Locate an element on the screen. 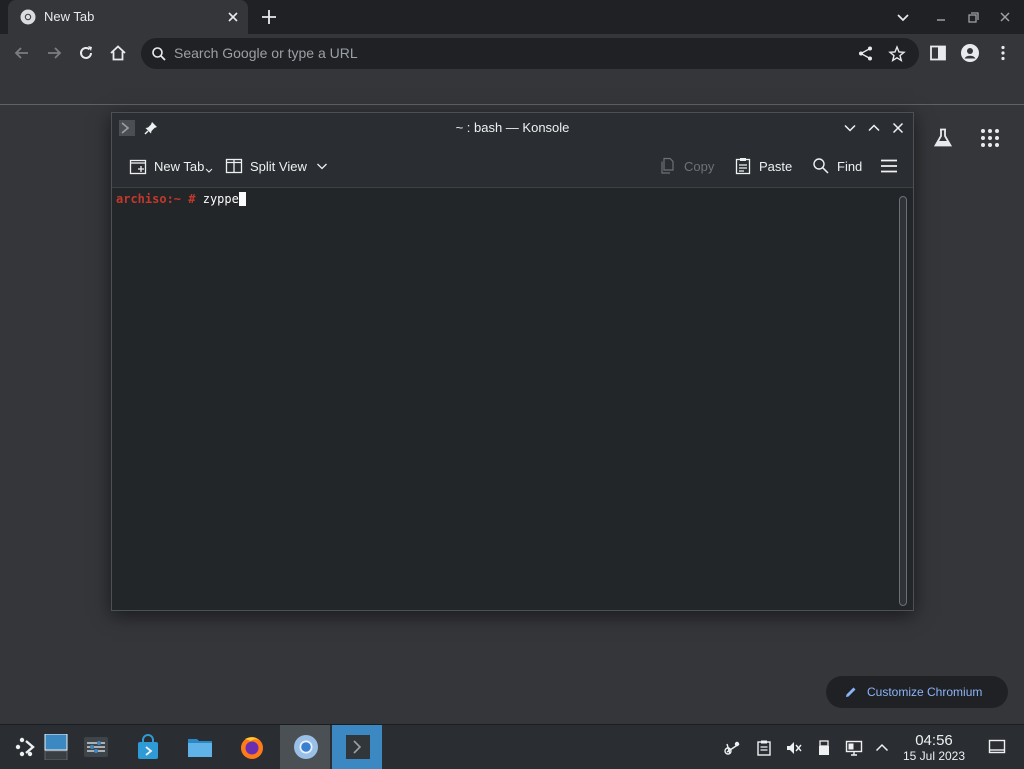 The height and width of the screenshot is (769, 1024). side-panel-icon is located at coordinates (938, 53).